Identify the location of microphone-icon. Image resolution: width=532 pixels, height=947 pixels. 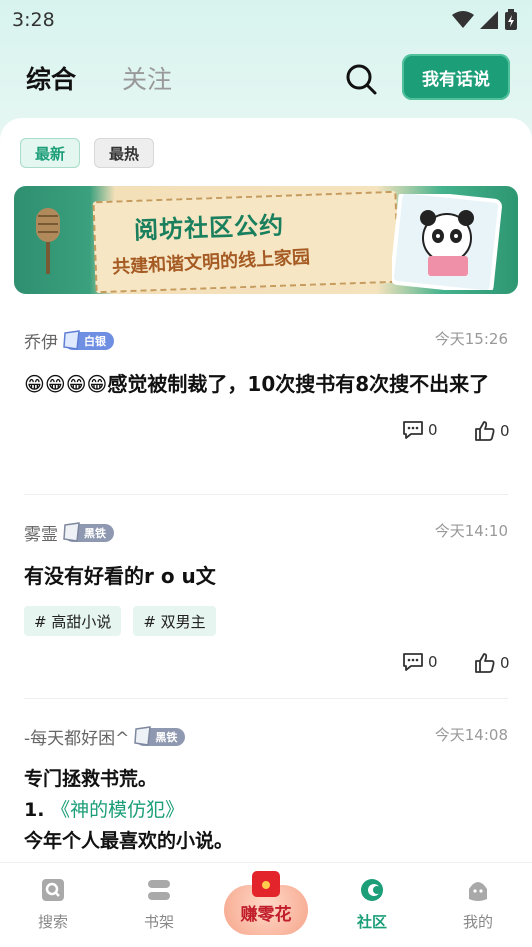
(48, 241).